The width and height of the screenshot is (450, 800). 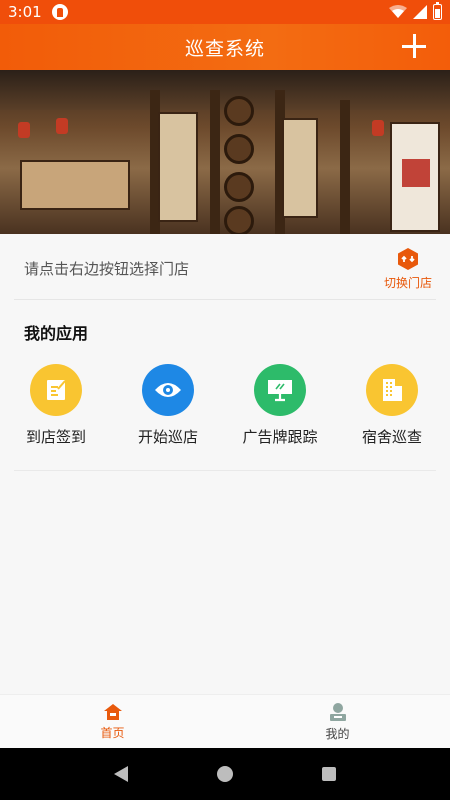 What do you see at coordinates (420, 12) in the screenshot?
I see `signal-icon` at bounding box center [420, 12].